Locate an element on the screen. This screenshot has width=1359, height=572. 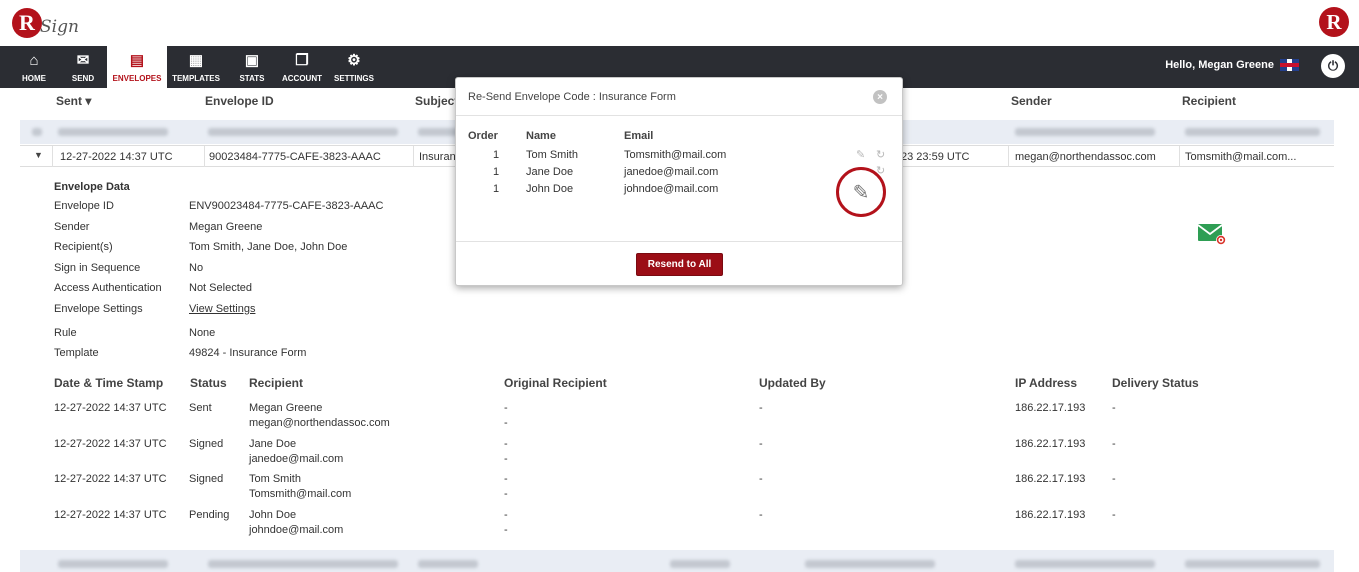
history-recipient-name: Jane Doe is located at coordinates (273, 444).